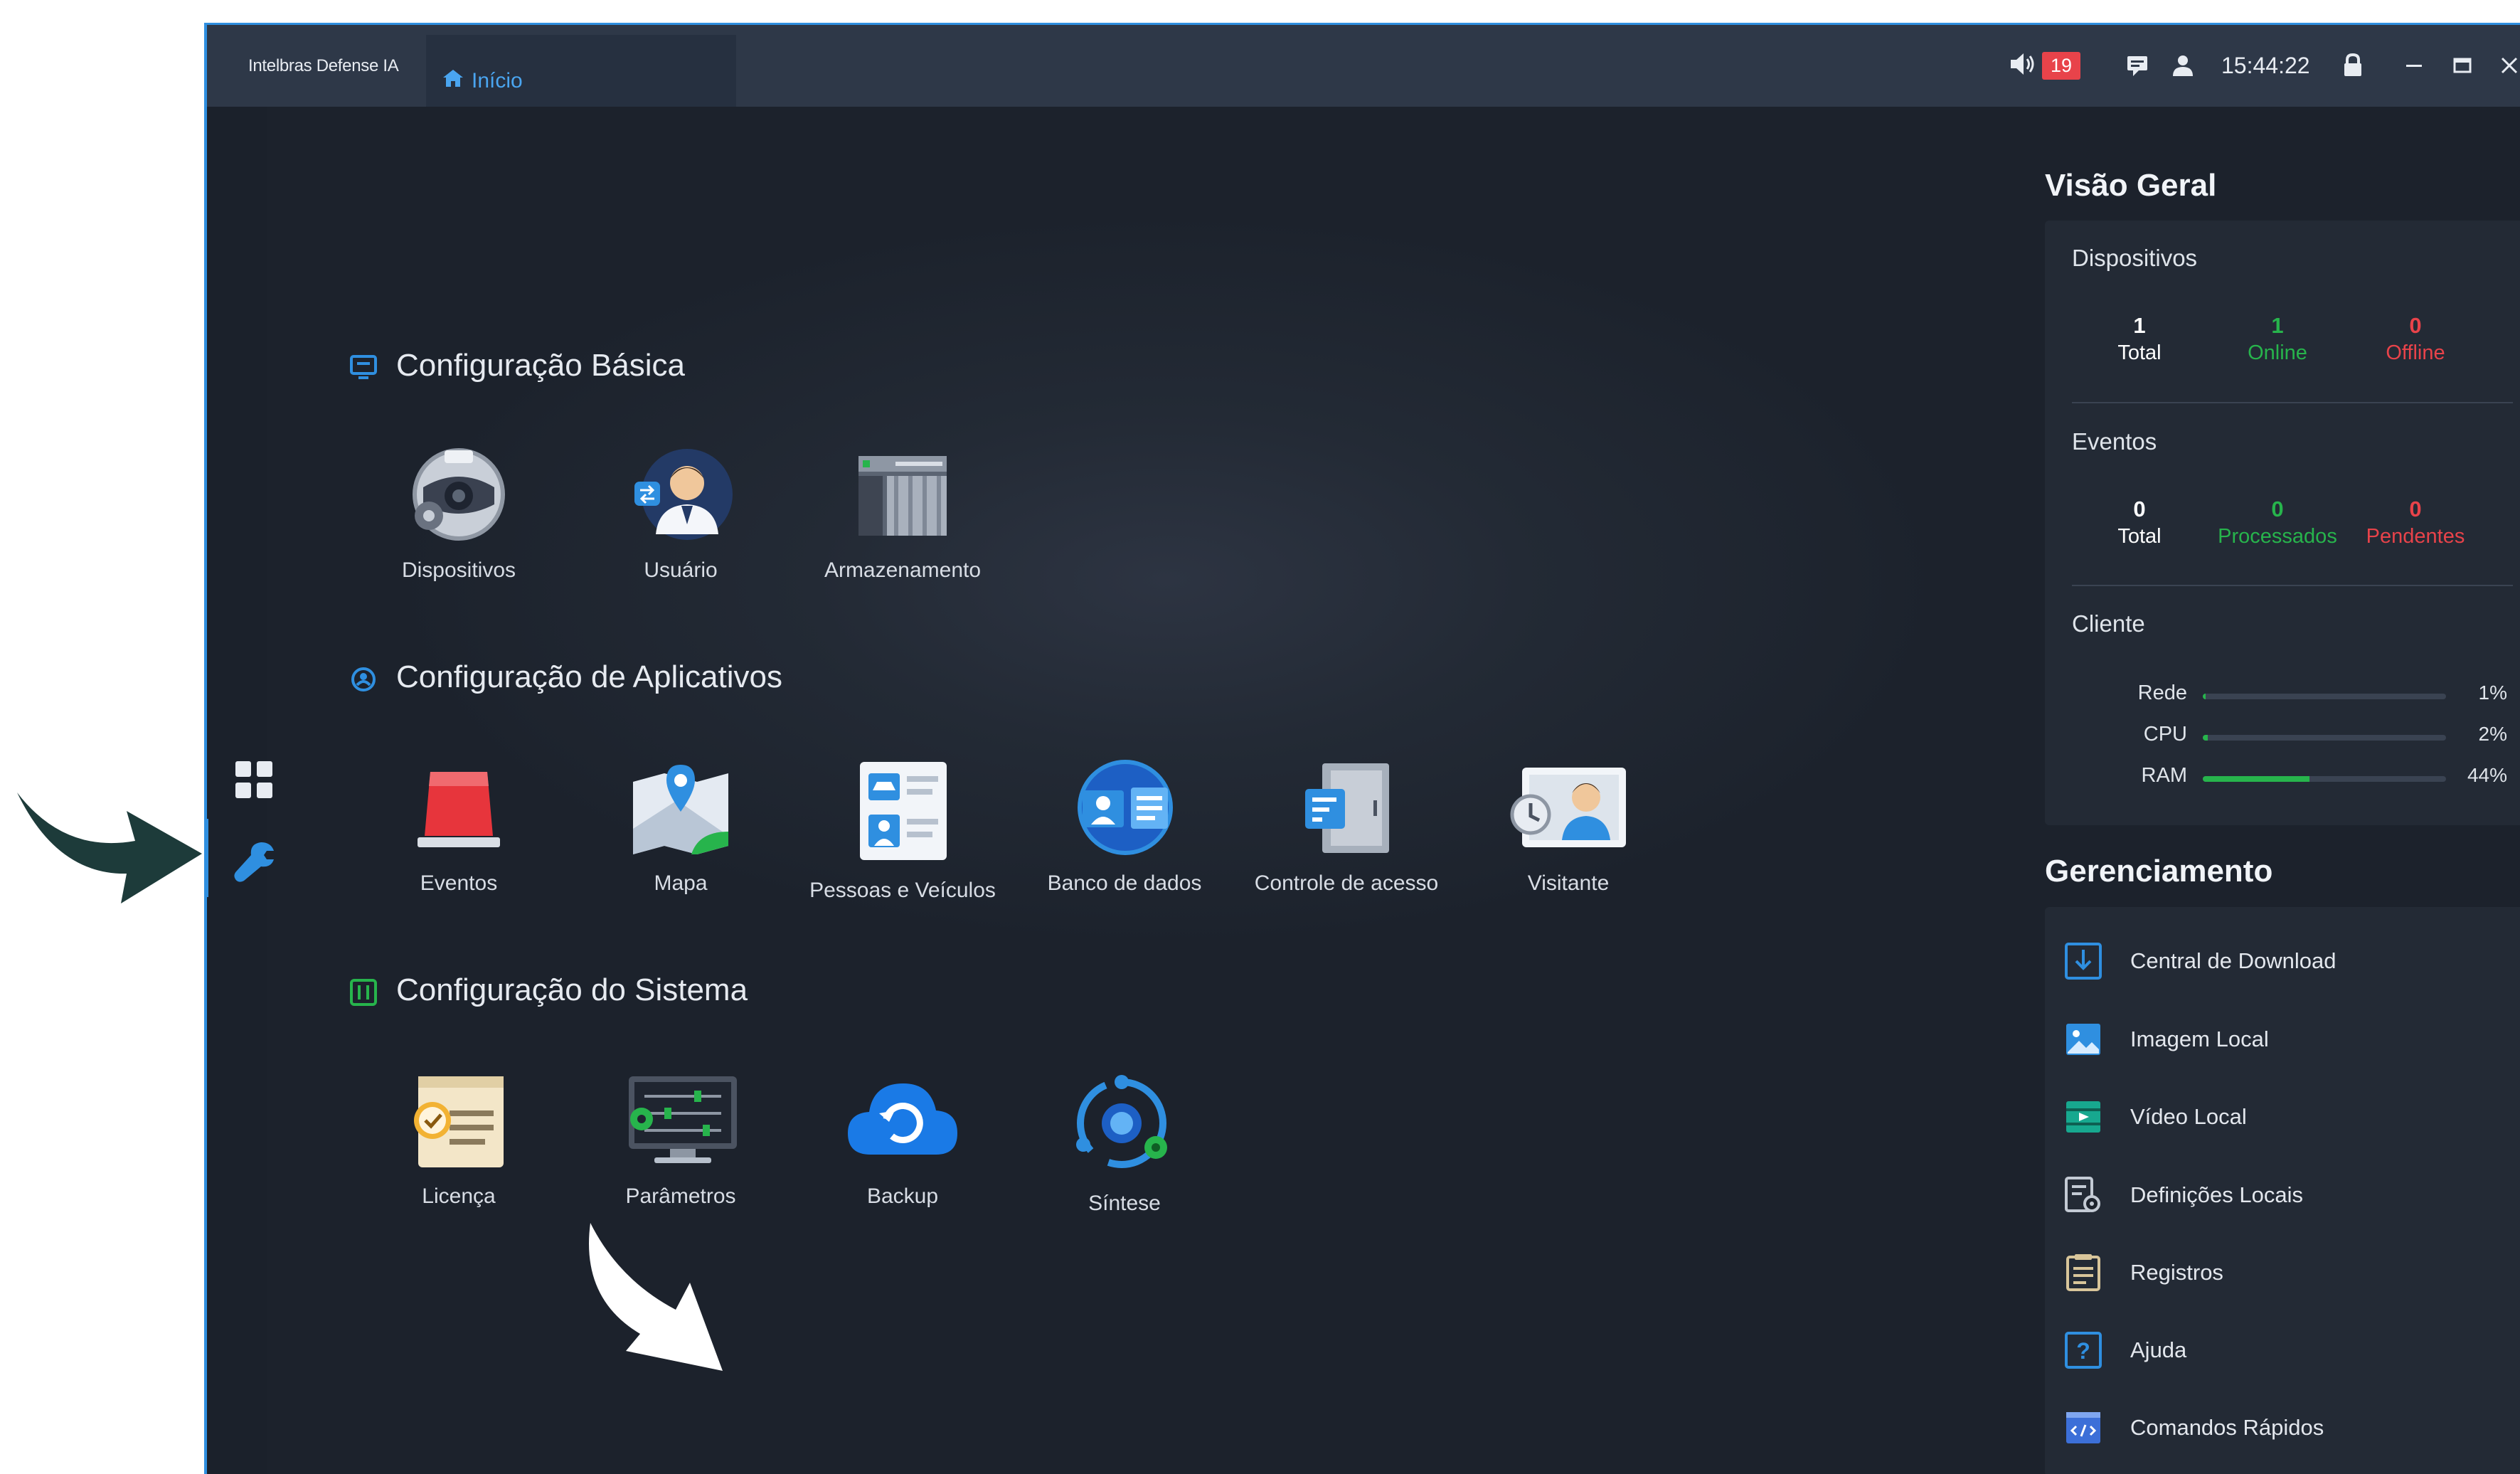 The width and height of the screenshot is (2520, 1474). What do you see at coordinates (581, 71) in the screenshot?
I see `tab-home: Início` at bounding box center [581, 71].